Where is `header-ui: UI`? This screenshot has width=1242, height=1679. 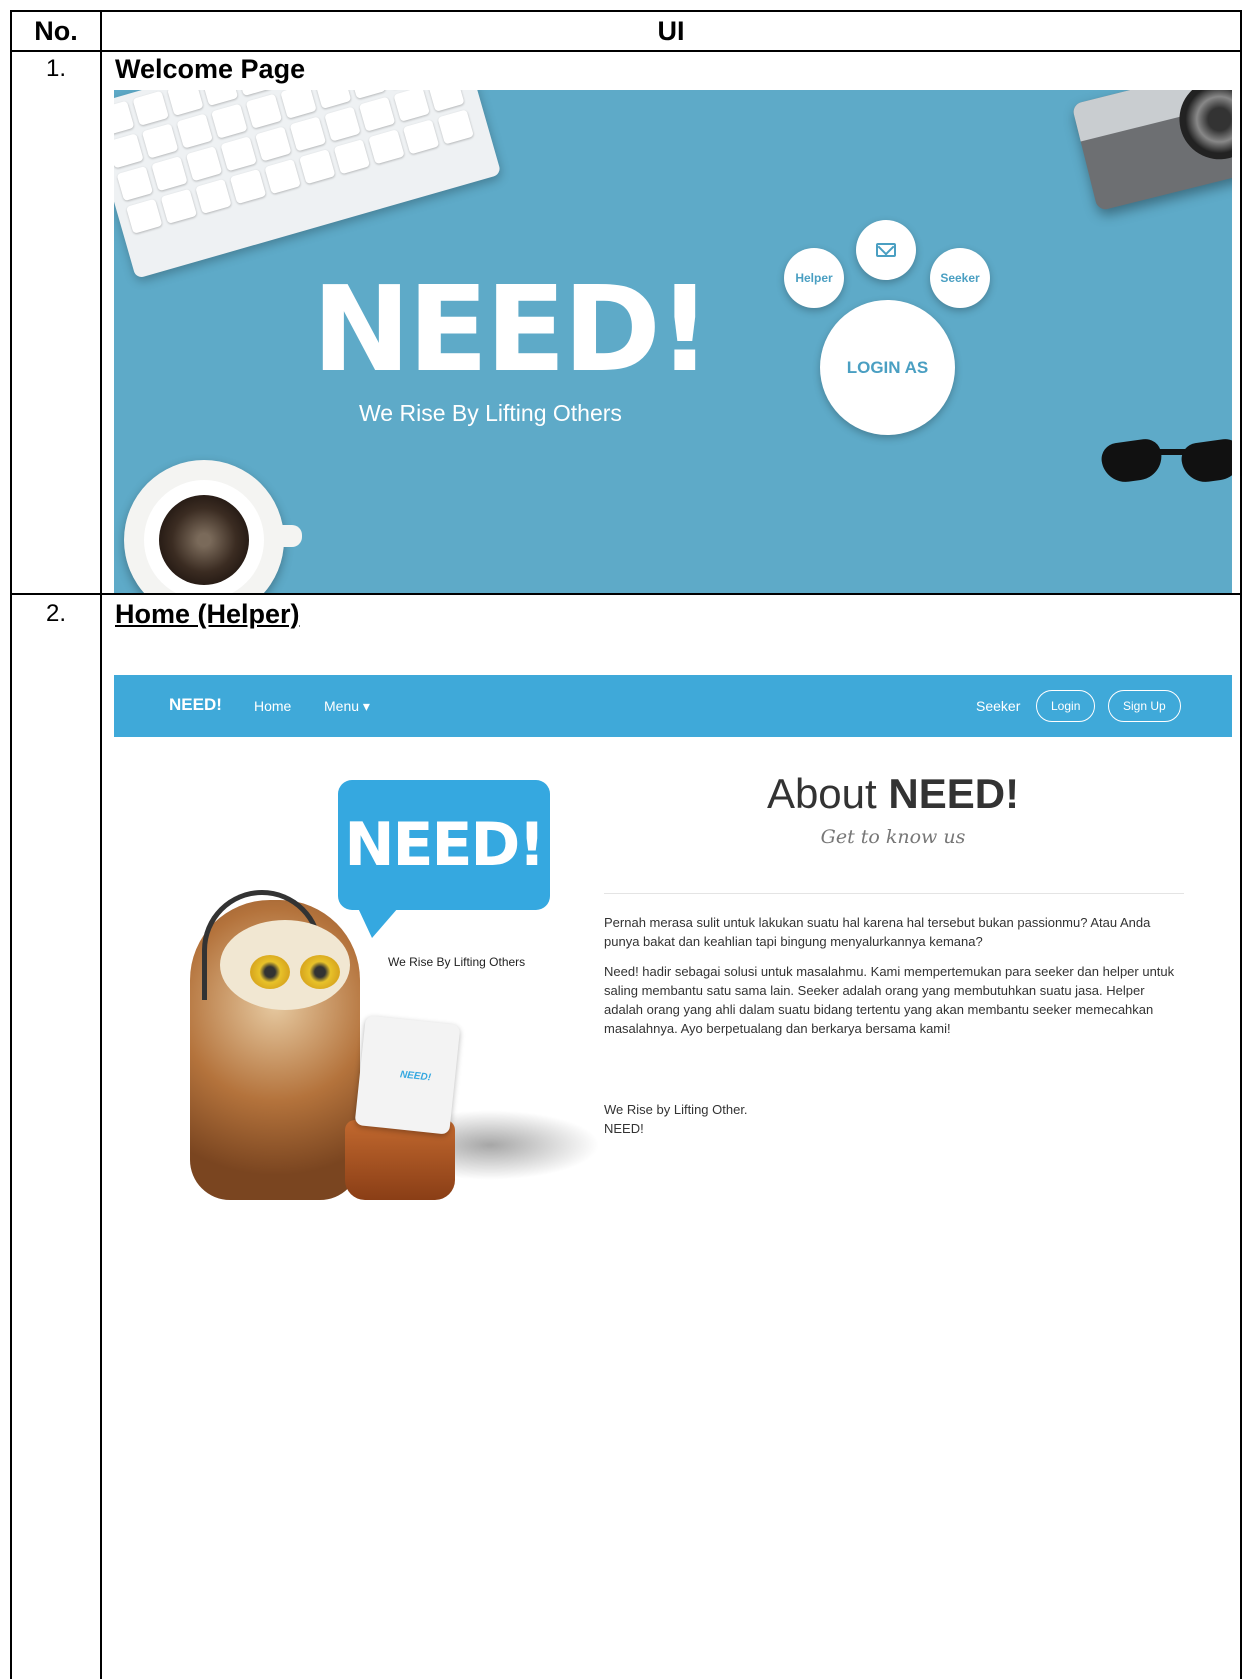 header-ui: UI is located at coordinates (671, 31).